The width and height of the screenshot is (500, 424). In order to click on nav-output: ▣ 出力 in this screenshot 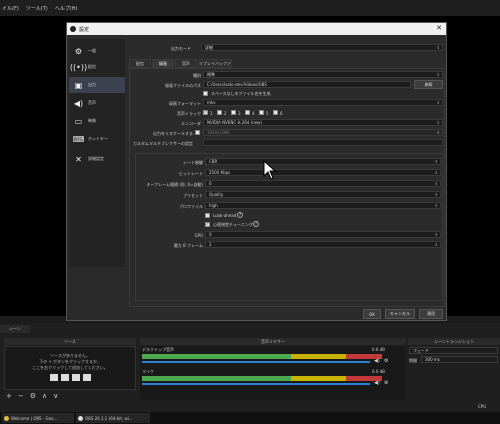, I will do `click(97, 85)`.